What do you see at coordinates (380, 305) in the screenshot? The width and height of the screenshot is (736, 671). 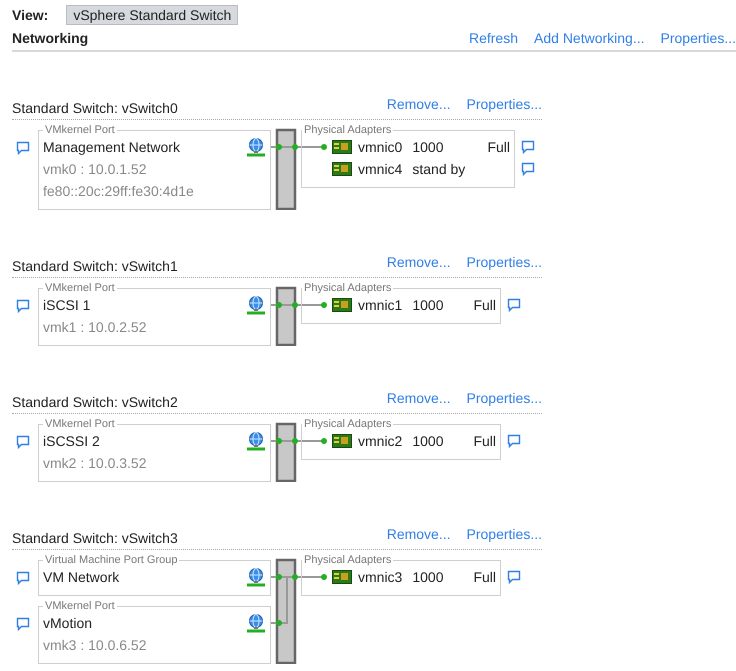 I see `adapter-name: vmnic1` at bounding box center [380, 305].